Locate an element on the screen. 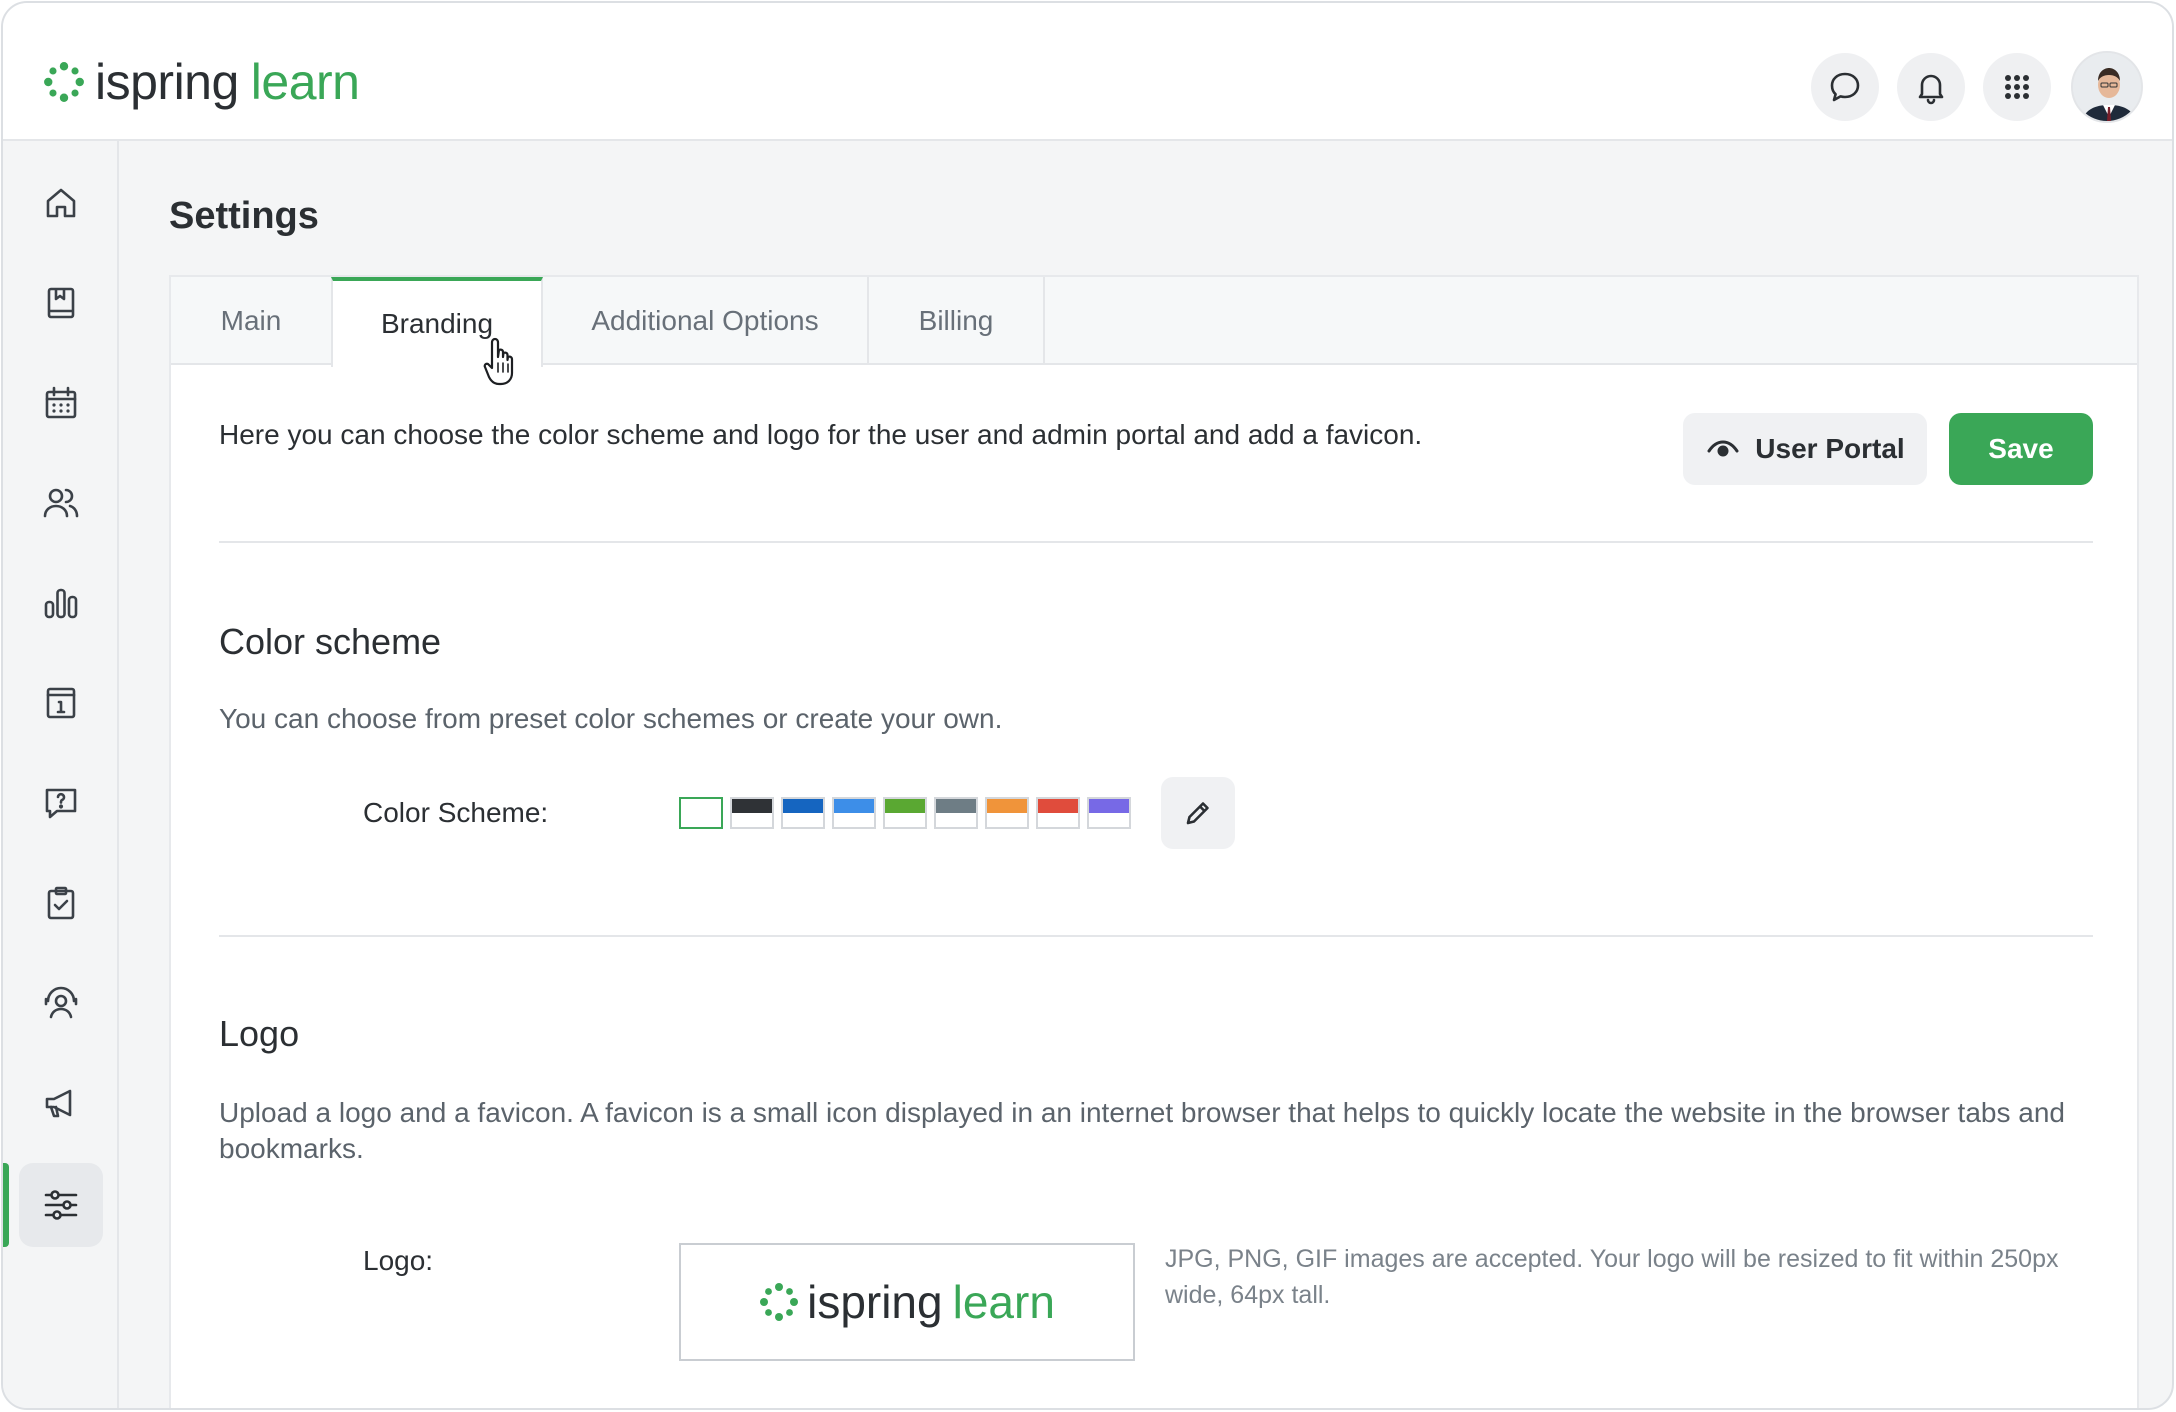 The height and width of the screenshot is (1412, 2176). left-sidebar is located at coordinates (61, 774).